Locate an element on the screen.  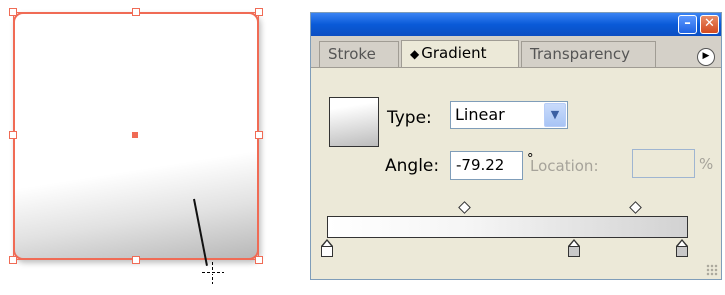
angle-field: -79.22 is located at coordinates (486, 165).